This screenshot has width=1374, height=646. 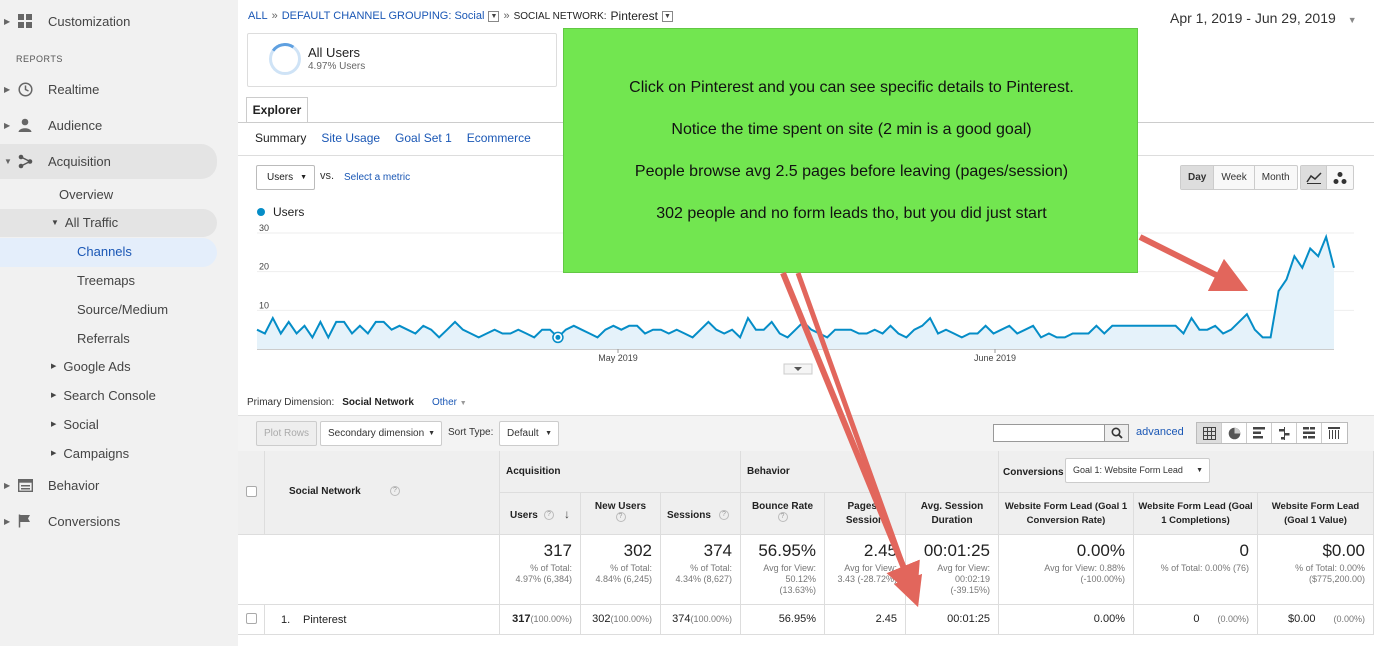 What do you see at coordinates (119, 125) in the screenshot?
I see `sidebar-item-audience: ▶ Audience` at bounding box center [119, 125].